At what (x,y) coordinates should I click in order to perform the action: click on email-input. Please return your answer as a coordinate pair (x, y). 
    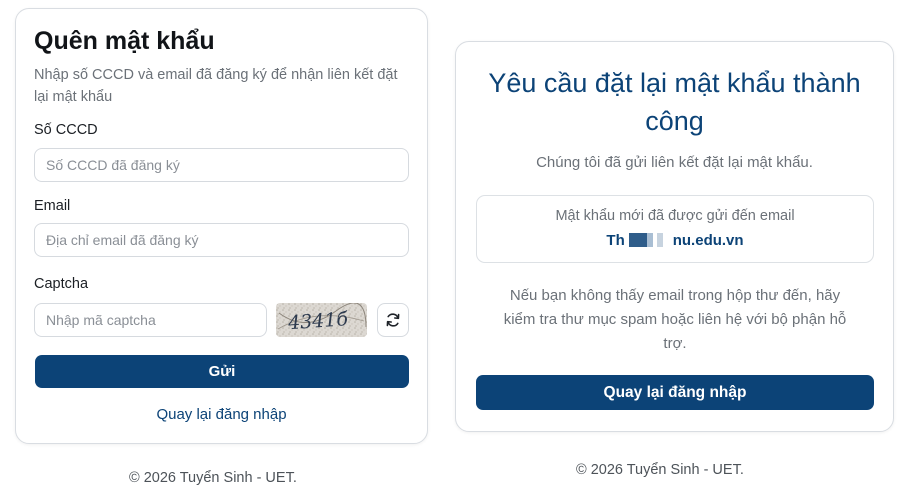
    Looking at the image, I should click on (221, 240).